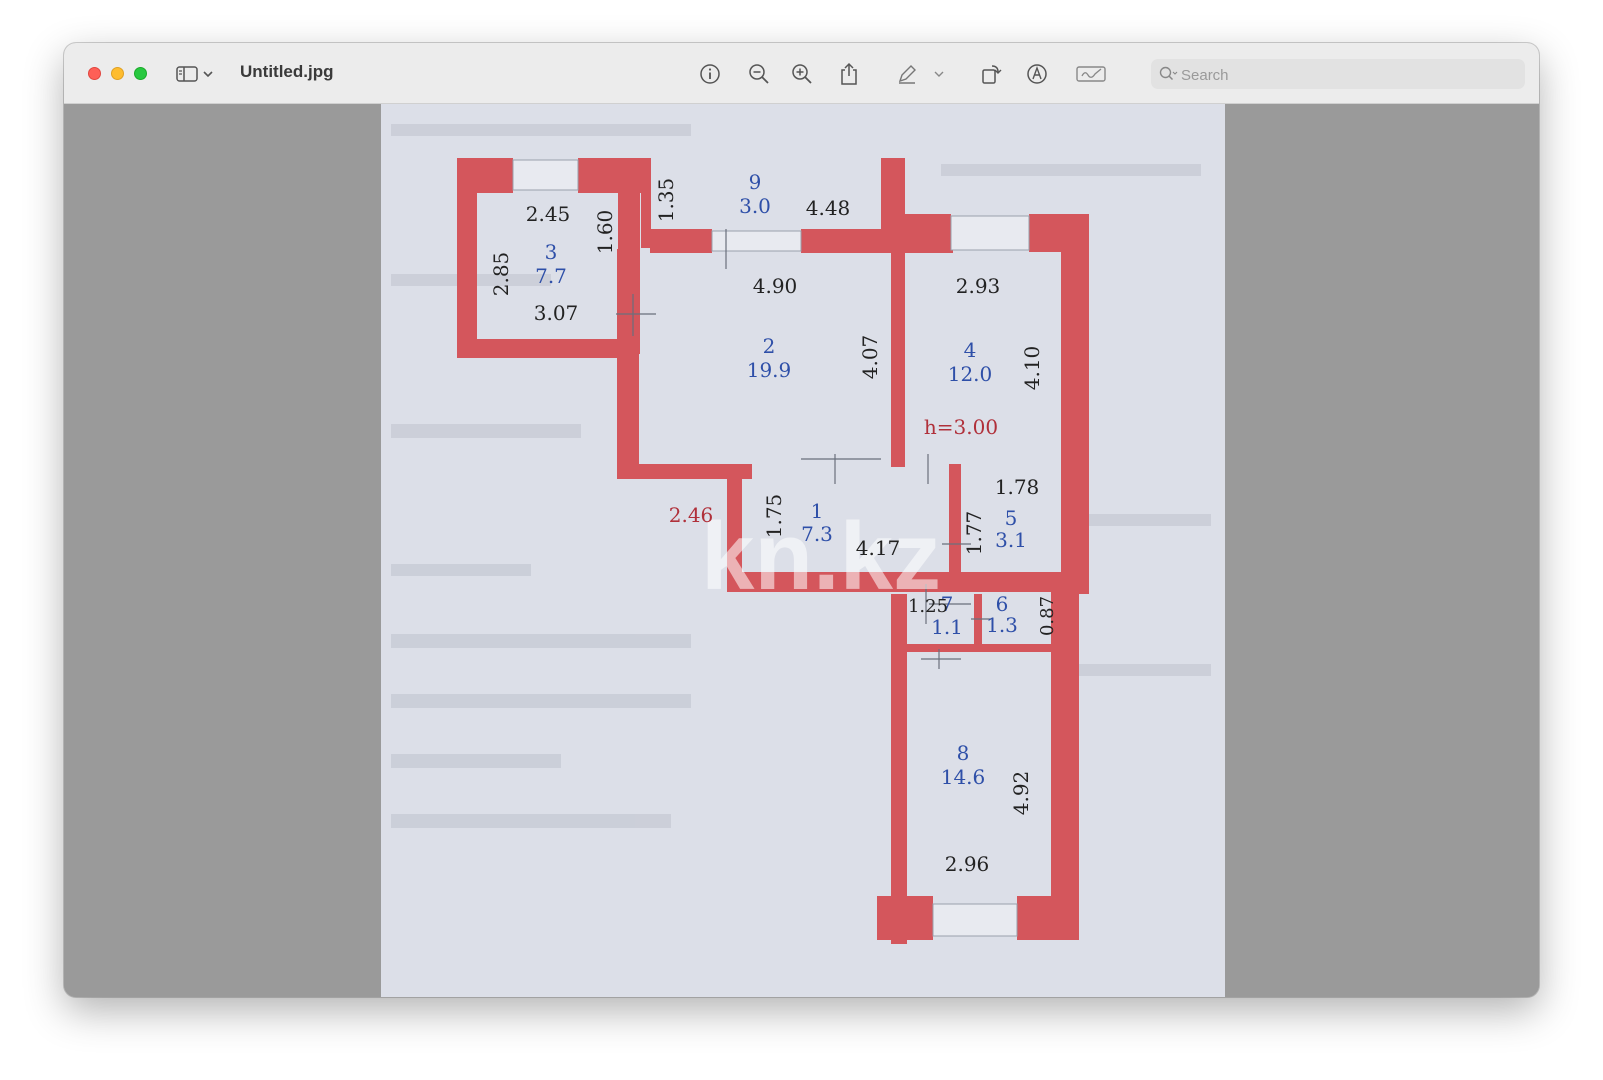  I want to click on room-7-dim: 1.25, so click(928, 606).